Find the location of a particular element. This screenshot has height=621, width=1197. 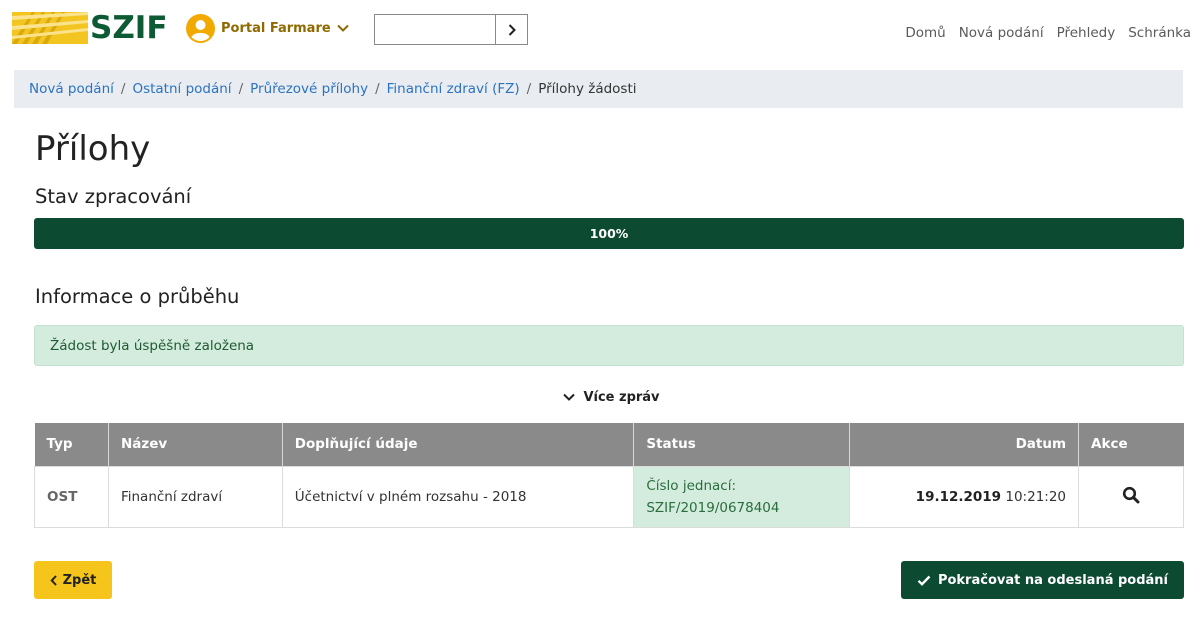

logo-text: SZIF is located at coordinates (129, 28).